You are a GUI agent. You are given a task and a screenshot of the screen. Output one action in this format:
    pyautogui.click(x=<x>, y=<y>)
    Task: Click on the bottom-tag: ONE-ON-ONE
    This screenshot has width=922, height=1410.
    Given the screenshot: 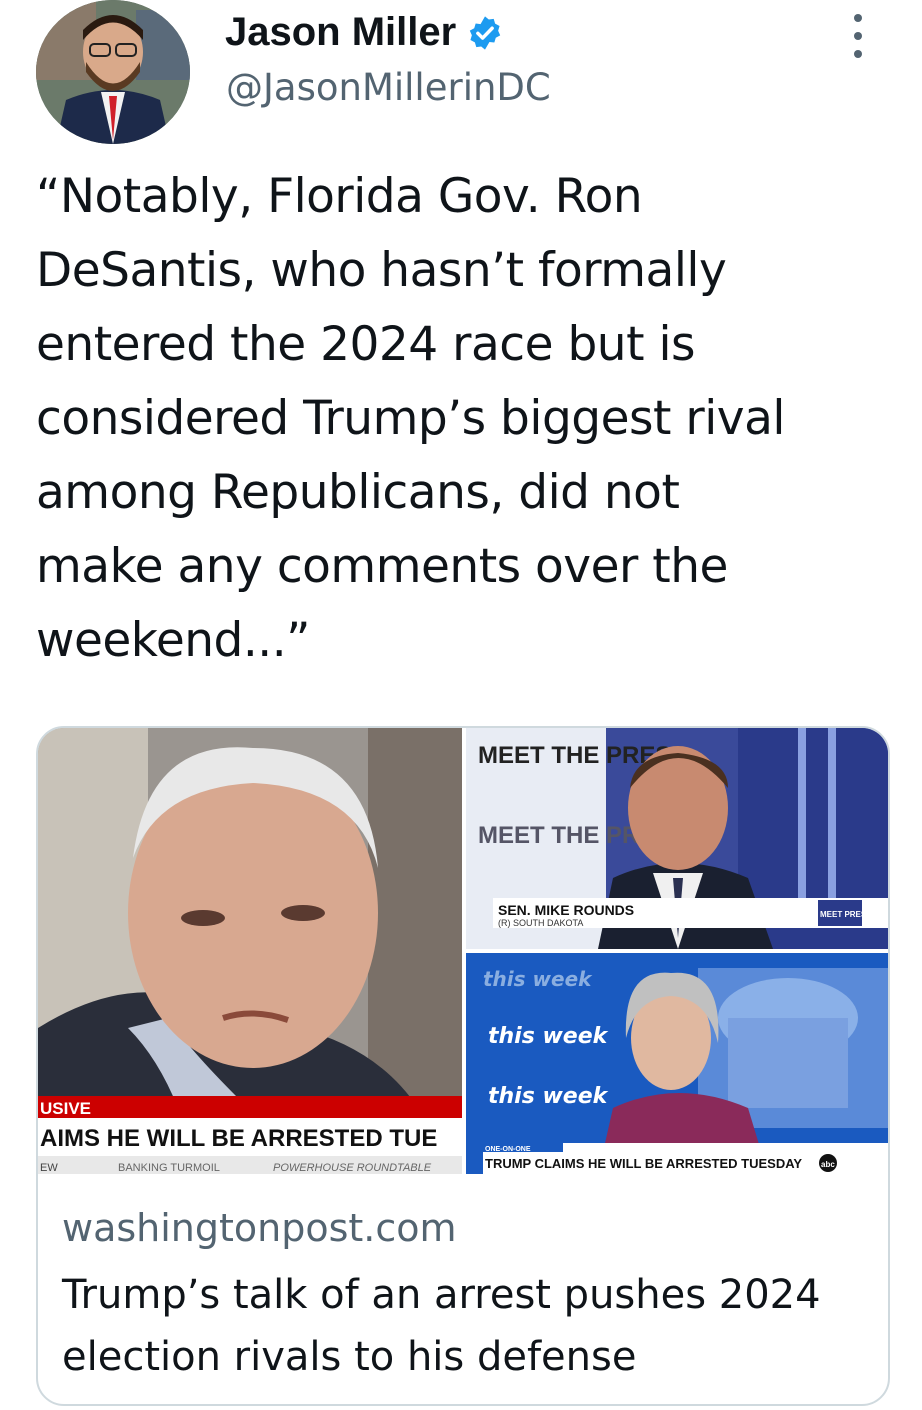 What is the action you would take?
    pyautogui.click(x=508, y=1149)
    